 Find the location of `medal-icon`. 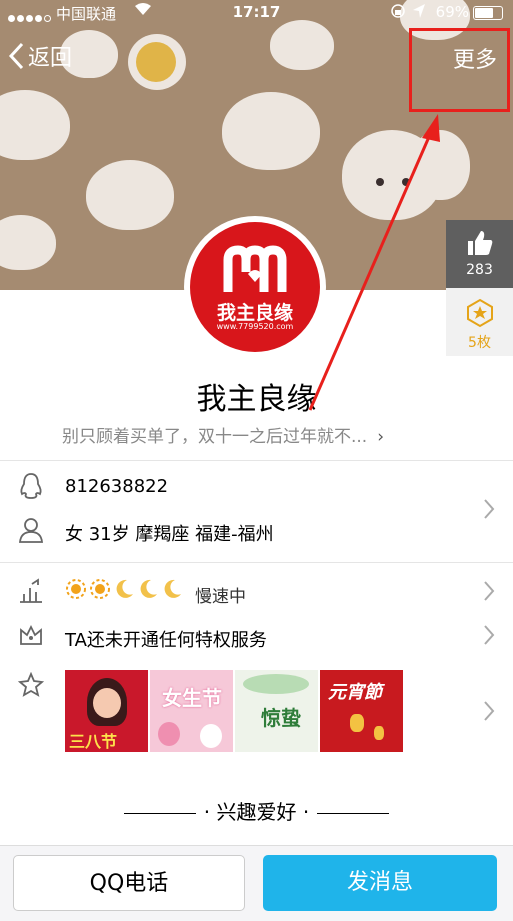

medal-icon is located at coordinates (479, 313).